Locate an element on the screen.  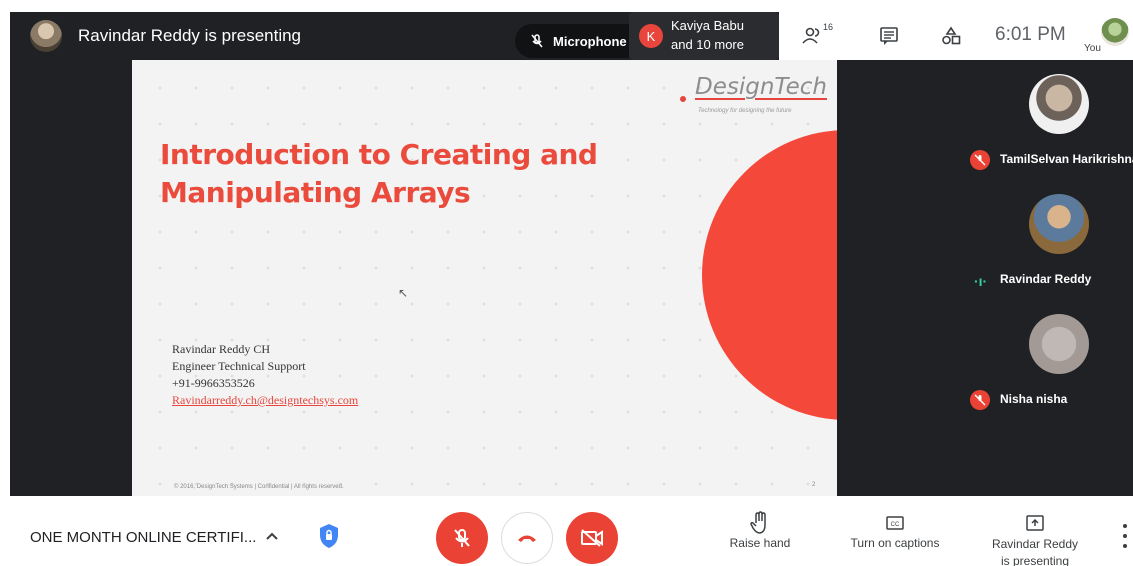
captions-label: Turn on captions is located at coordinates (895, 543).